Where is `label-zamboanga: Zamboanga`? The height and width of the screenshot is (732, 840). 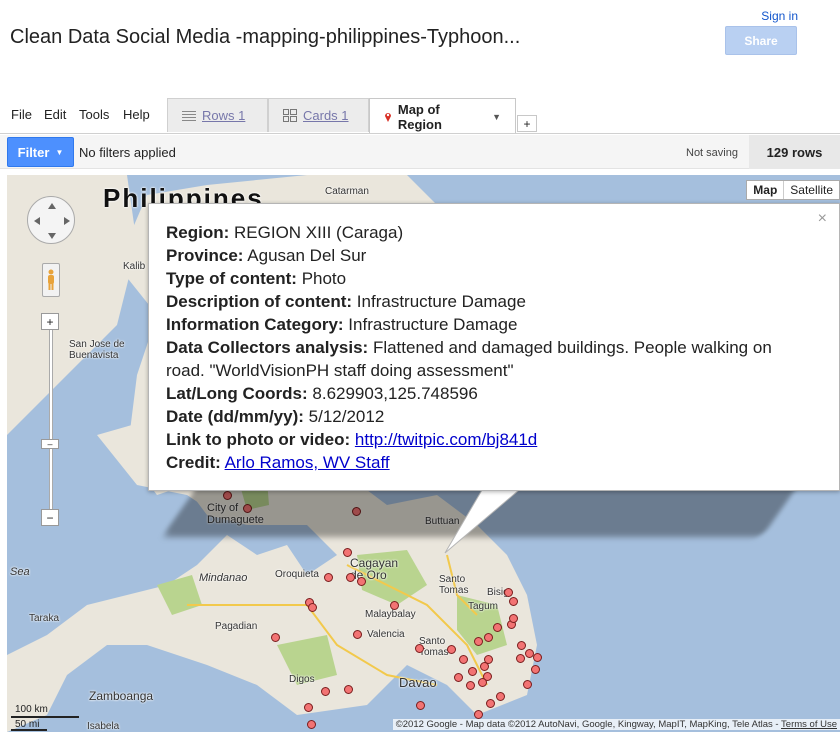
label-zamboanga: Zamboanga is located at coordinates (121, 696).